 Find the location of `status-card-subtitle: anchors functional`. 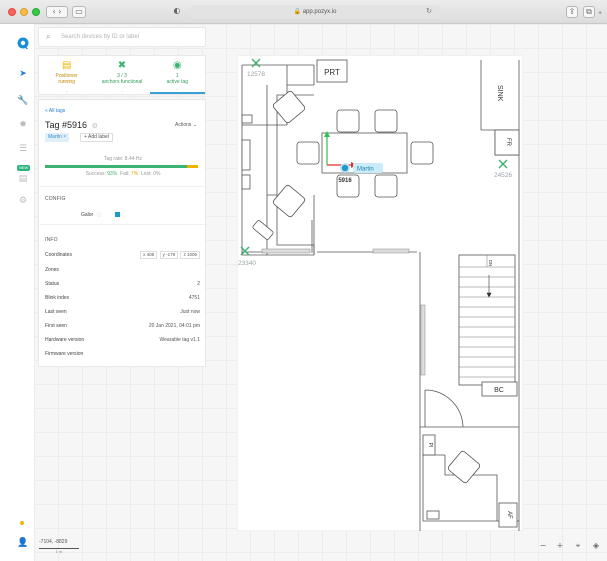

status-card-subtitle: anchors functional is located at coordinates (122, 82).